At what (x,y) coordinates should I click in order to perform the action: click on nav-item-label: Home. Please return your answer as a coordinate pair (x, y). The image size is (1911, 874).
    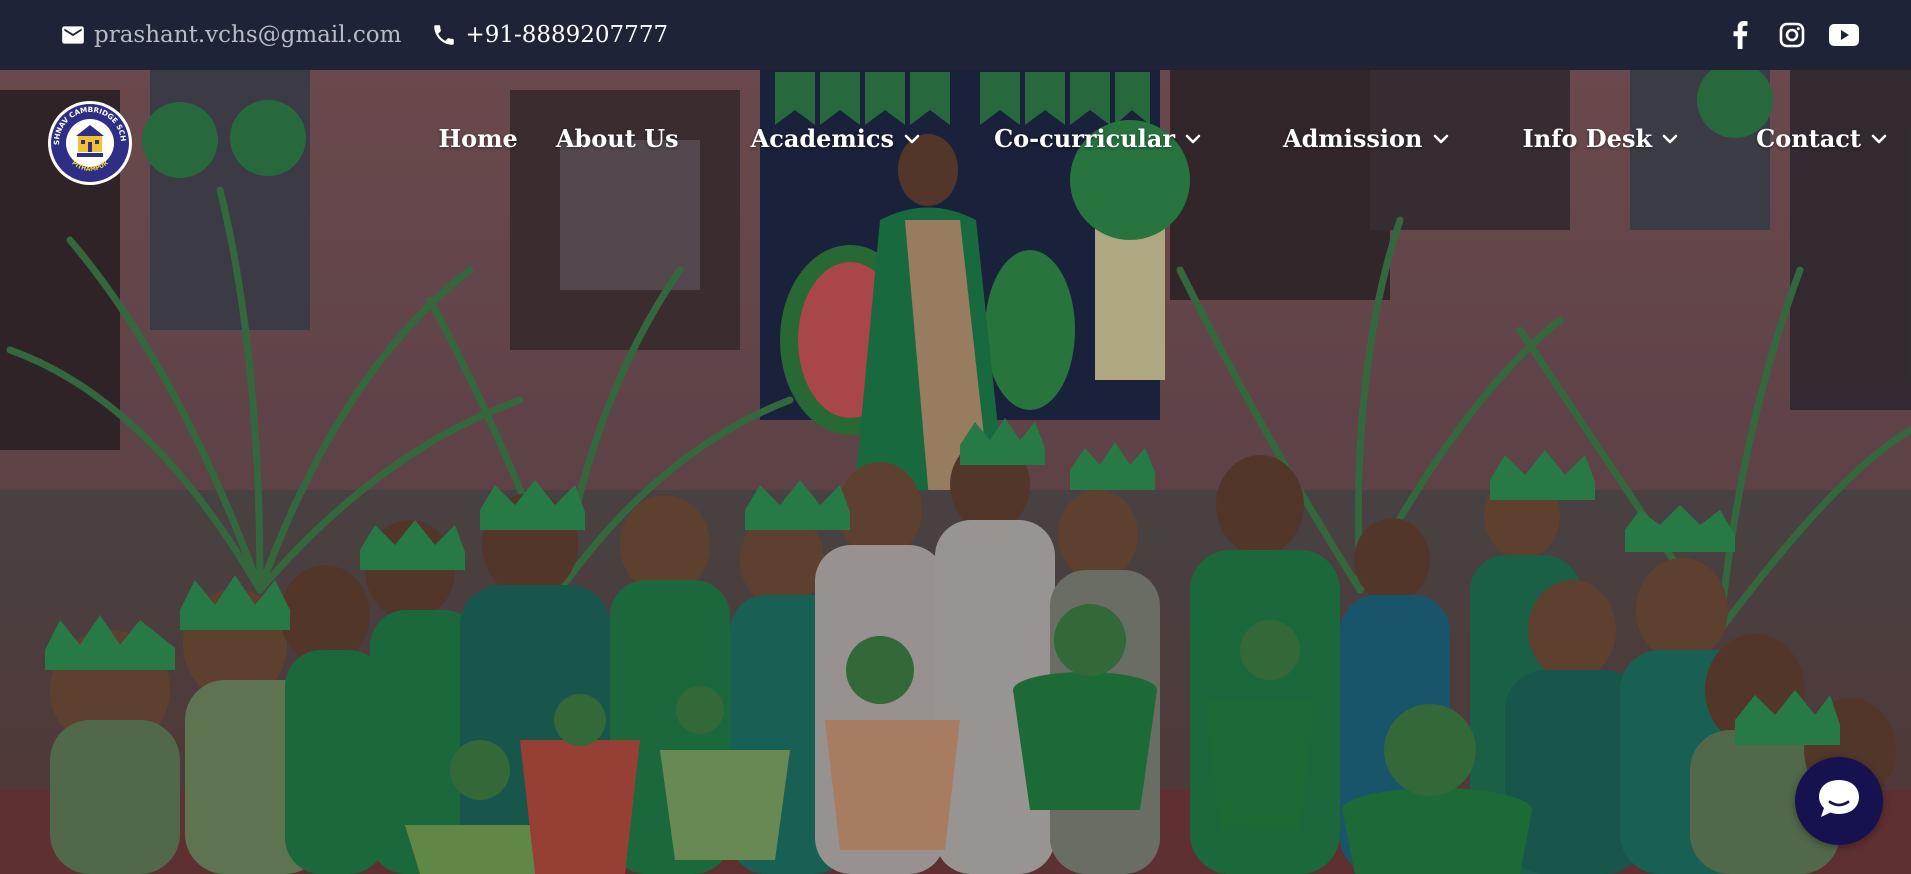
    Looking at the image, I should click on (478, 138).